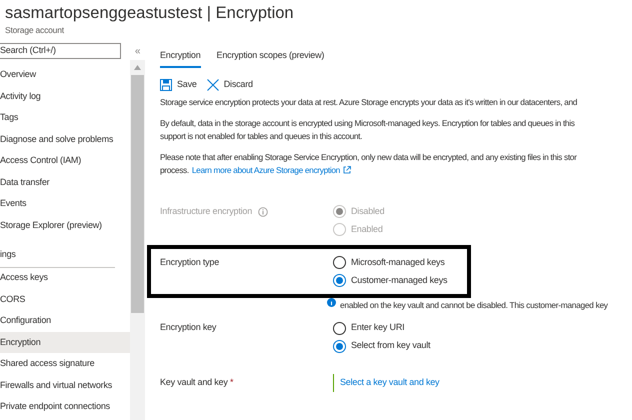 This screenshot has height=420, width=632. Describe the element at coordinates (206, 211) in the screenshot. I see `field-label: Infrastructure encryption` at that location.